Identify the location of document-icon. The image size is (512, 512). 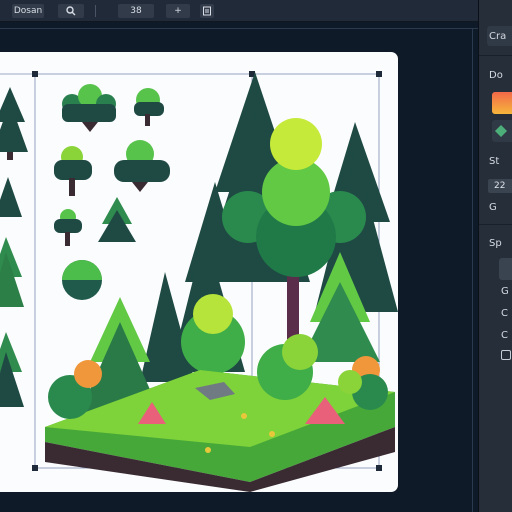
(207, 11).